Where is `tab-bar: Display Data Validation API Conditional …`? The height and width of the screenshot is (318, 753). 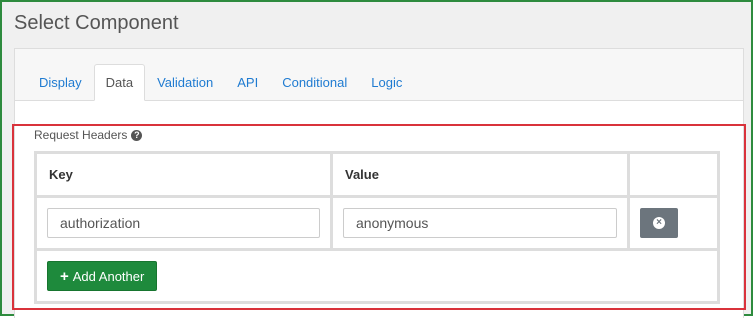
tab-bar: Display Data Validation API Conditional … is located at coordinates (220, 82).